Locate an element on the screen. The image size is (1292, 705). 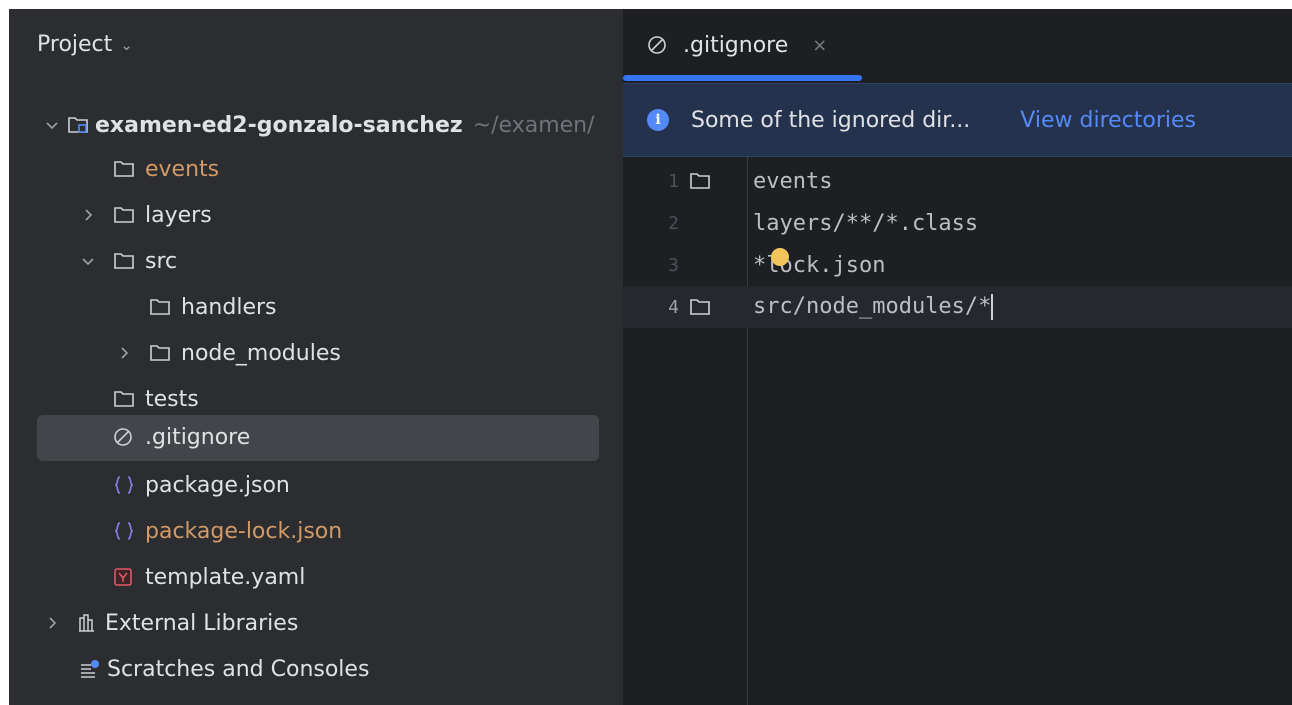
code-text: src/node_modules/* is located at coordinates (872, 306).